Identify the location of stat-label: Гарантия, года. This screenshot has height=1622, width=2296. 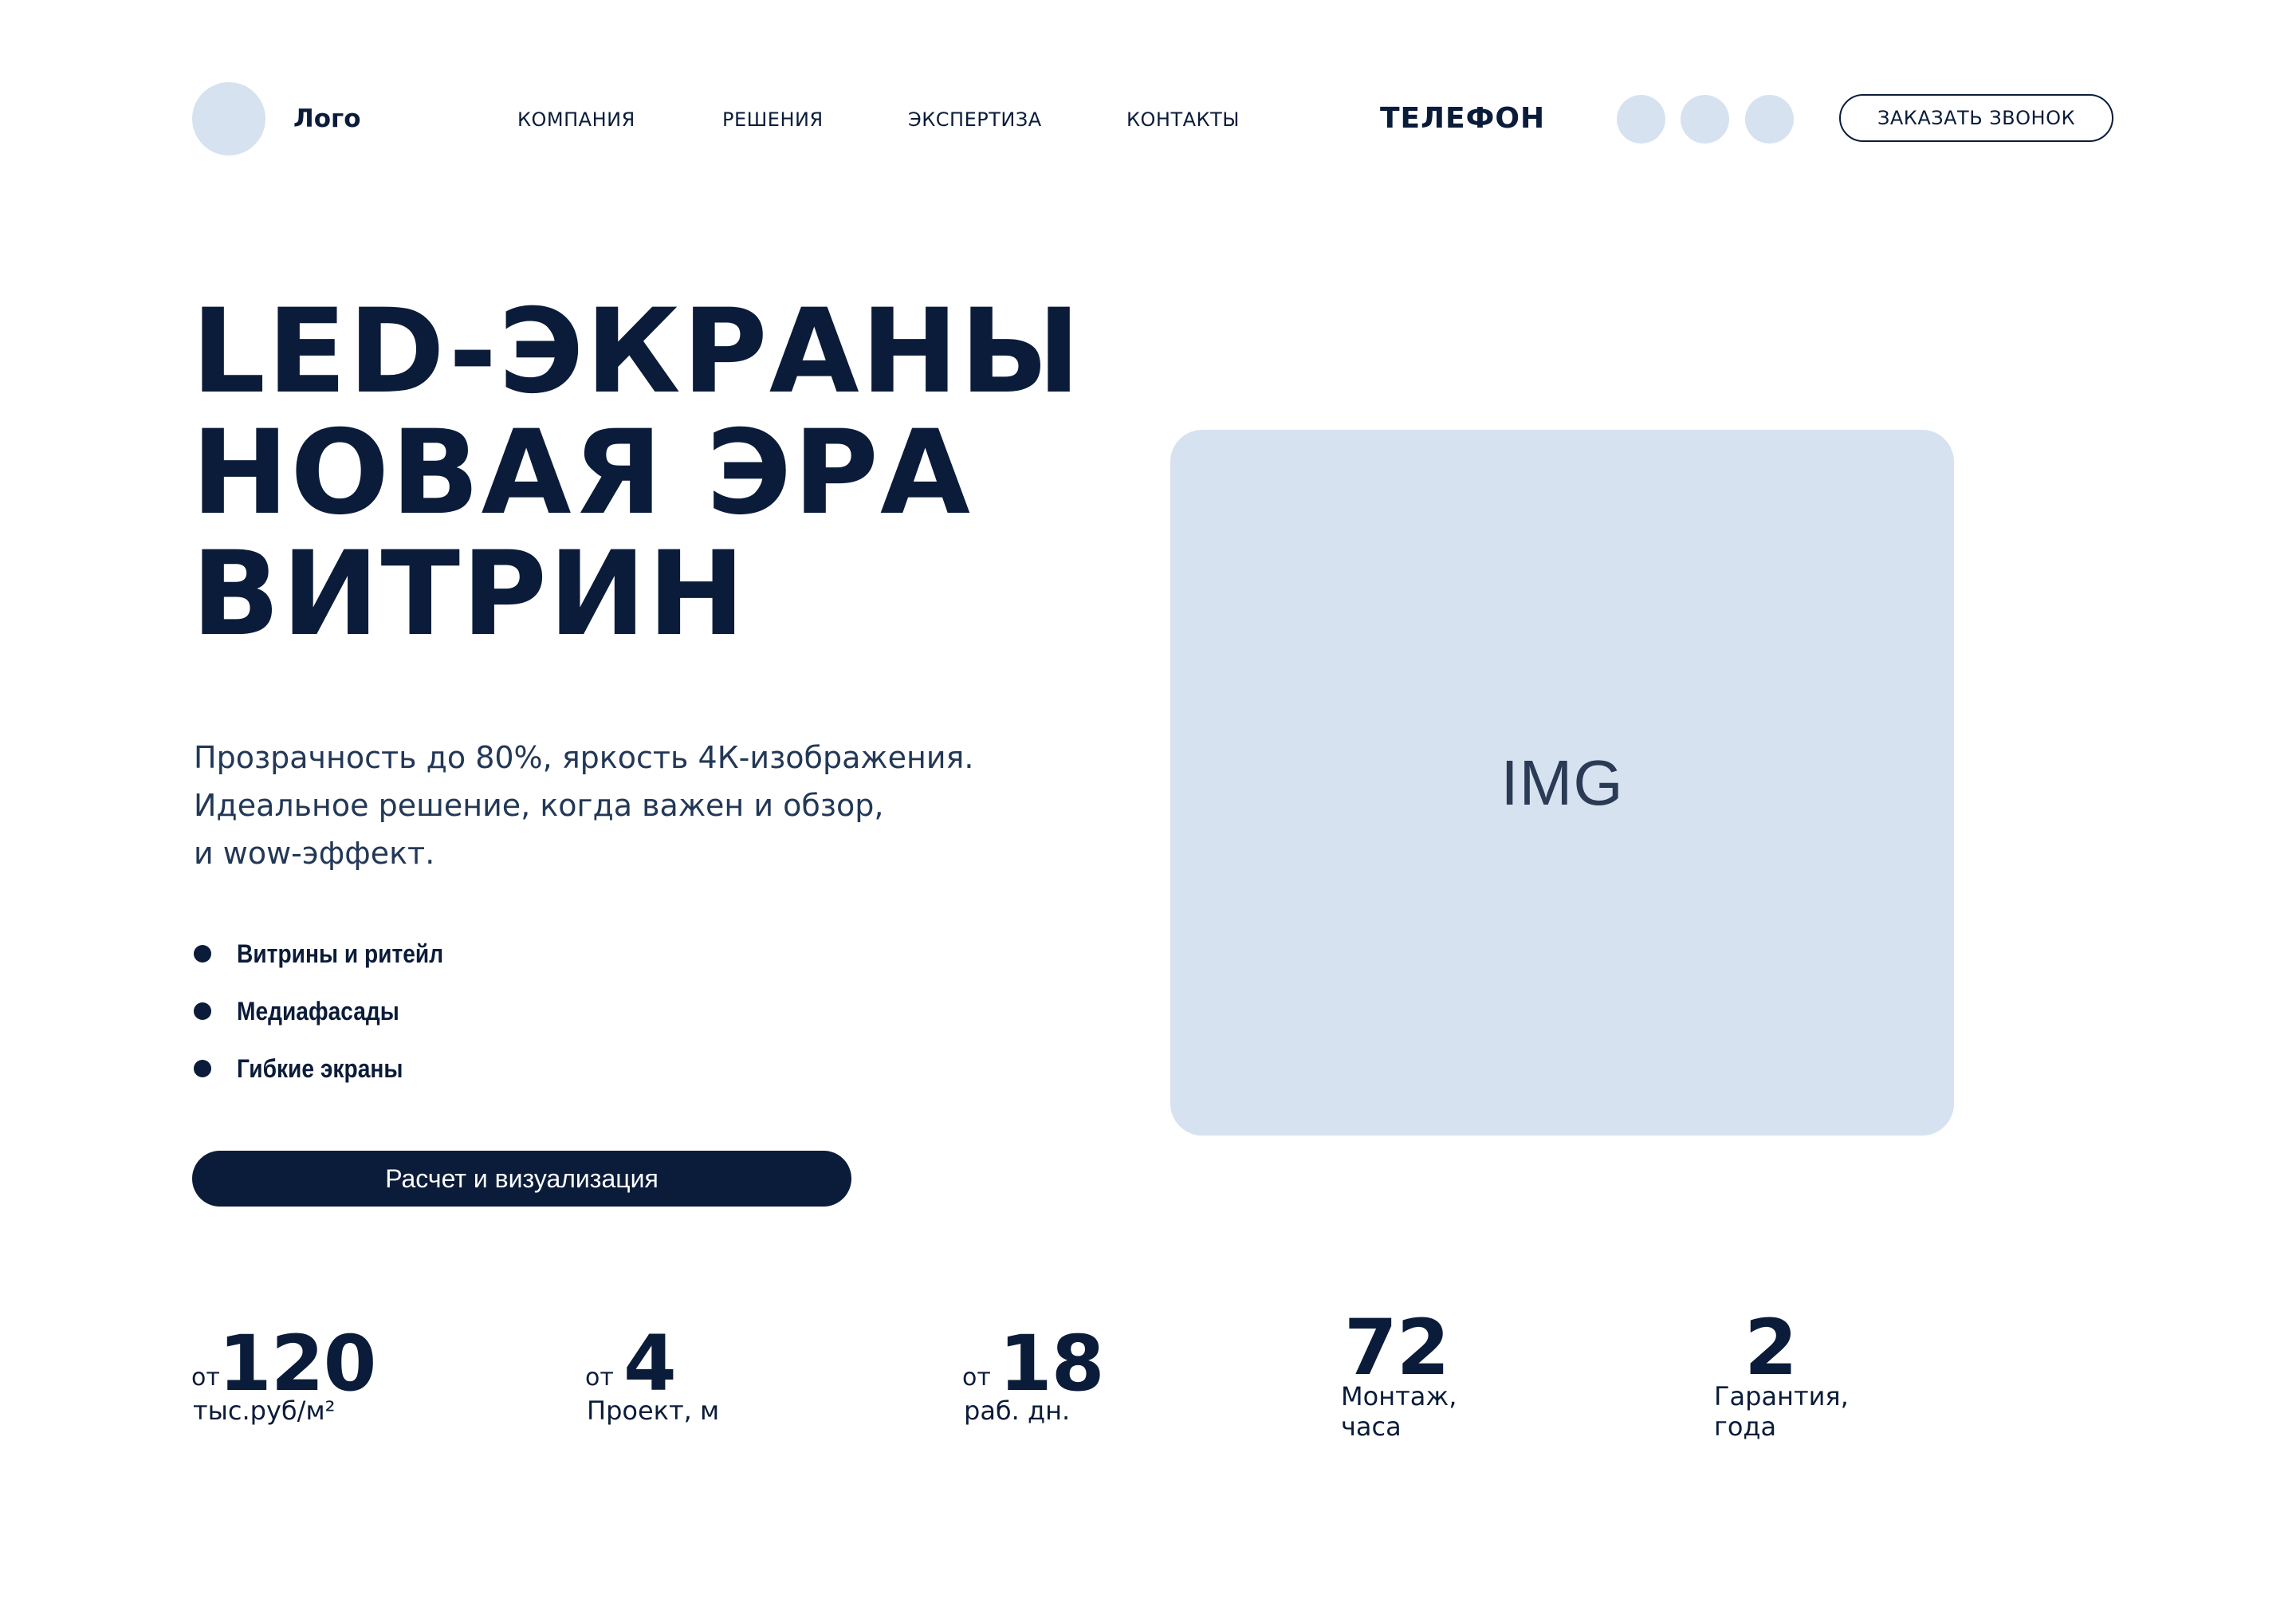
(1781, 1411).